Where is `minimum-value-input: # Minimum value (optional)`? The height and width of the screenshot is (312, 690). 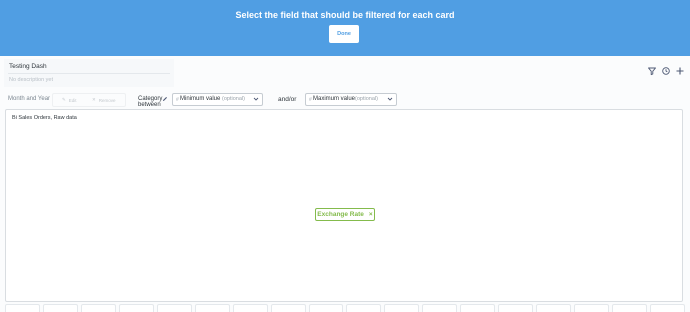 minimum-value-input: # Minimum value (optional) is located at coordinates (217, 99).